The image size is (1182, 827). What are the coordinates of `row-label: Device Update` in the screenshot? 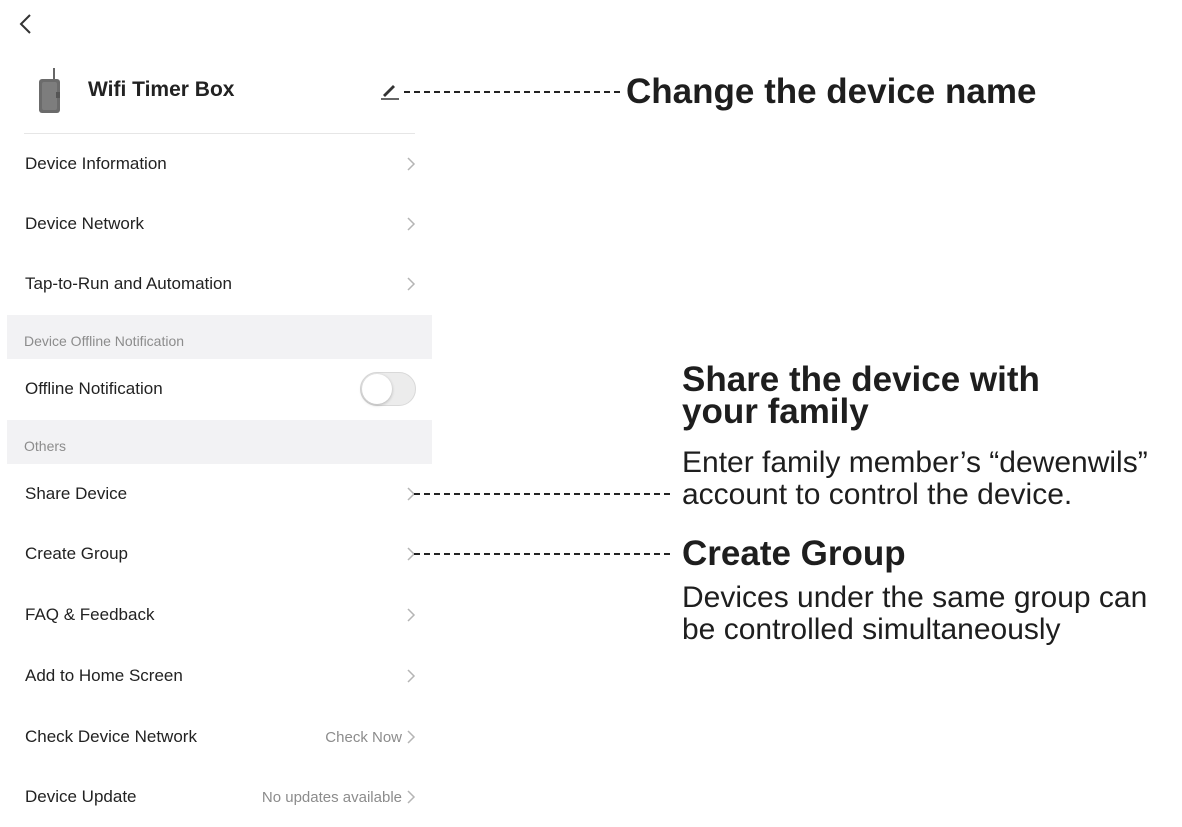 It's located at (81, 796).